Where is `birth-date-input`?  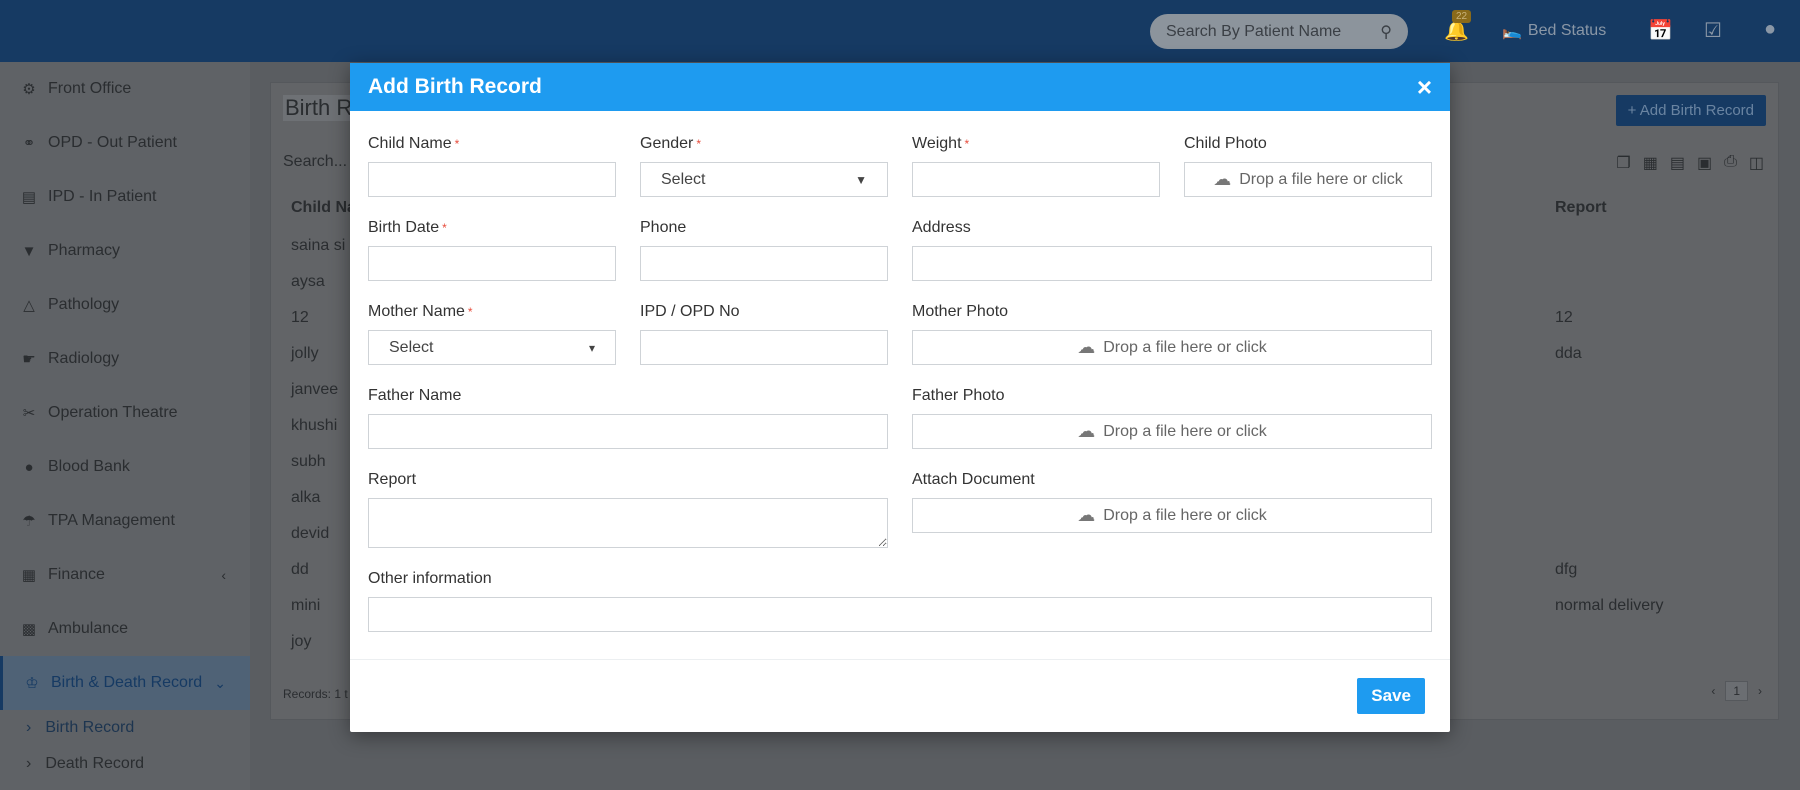
birth-date-input is located at coordinates (492, 263).